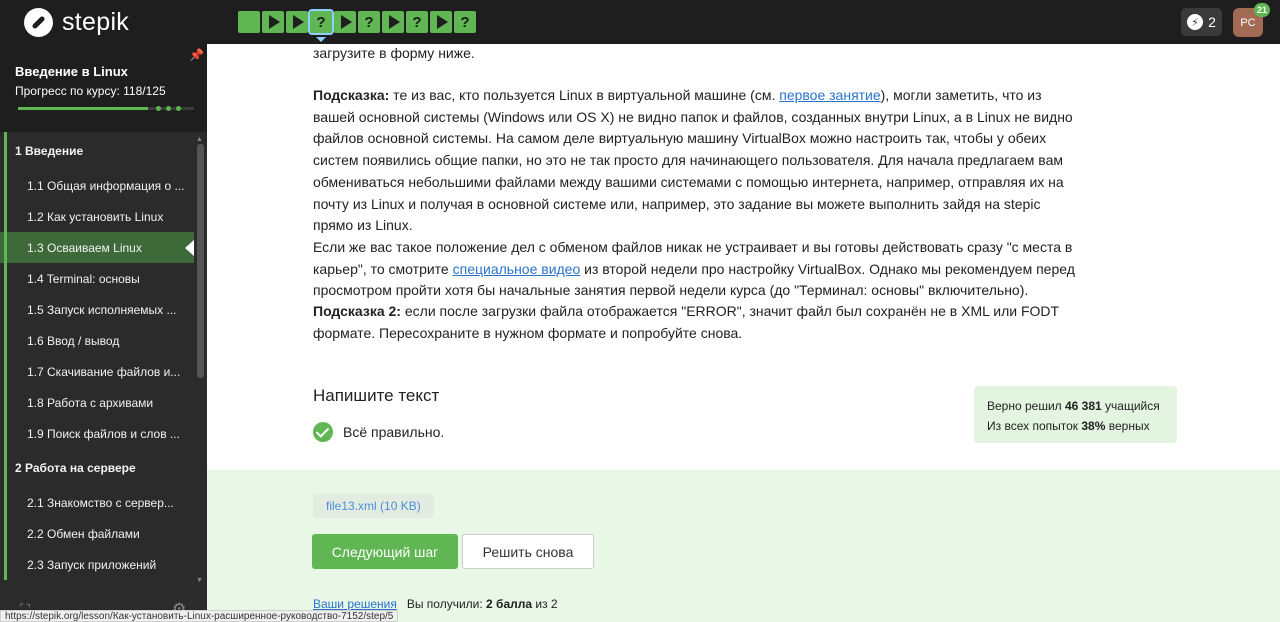 Image resolution: width=1280 pixels, height=622 pixels. What do you see at coordinates (199, 580) in the screenshot?
I see `scroll-down-icon: ▼` at bounding box center [199, 580].